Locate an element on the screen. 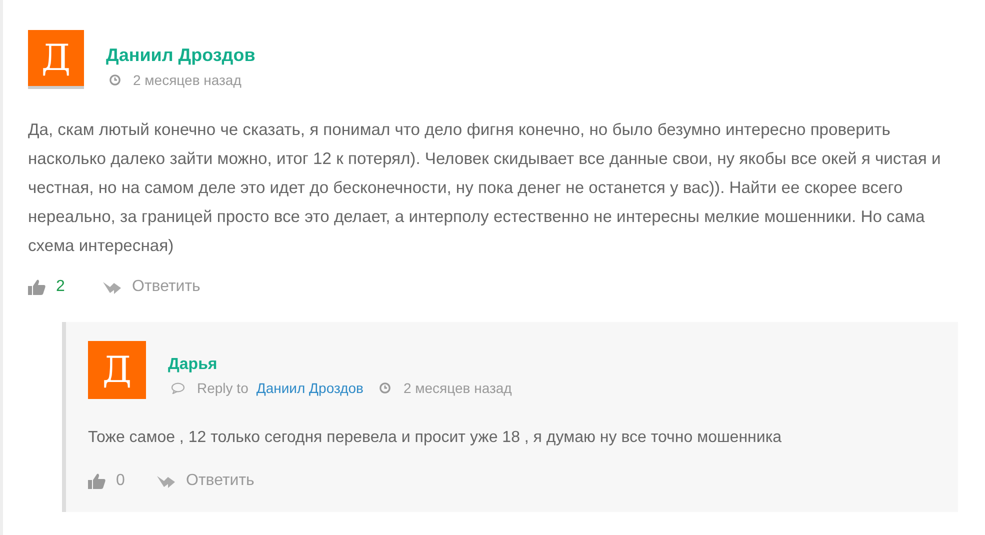 This screenshot has width=985, height=535. comment-text: Тоже самое , 12 только сегодня перевела и просит уже 18 , я думаю ну все точно мошенника is located at coordinates (435, 438).